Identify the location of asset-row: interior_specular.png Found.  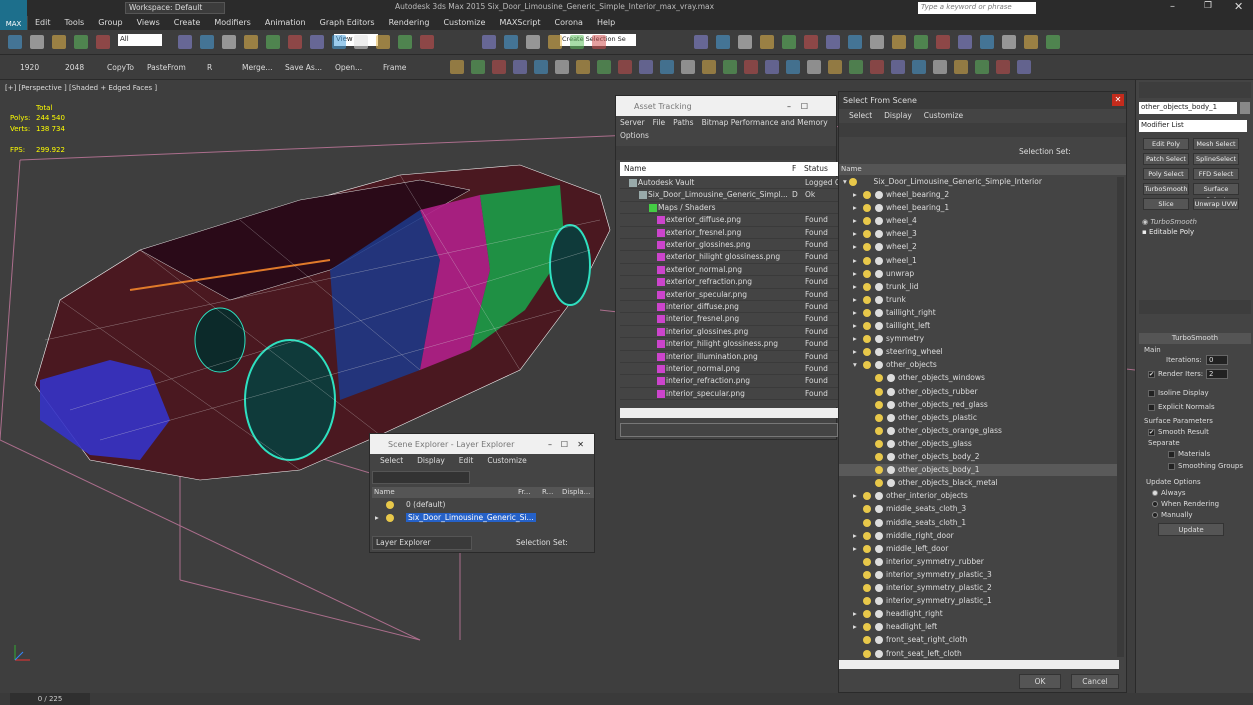
(729, 394).